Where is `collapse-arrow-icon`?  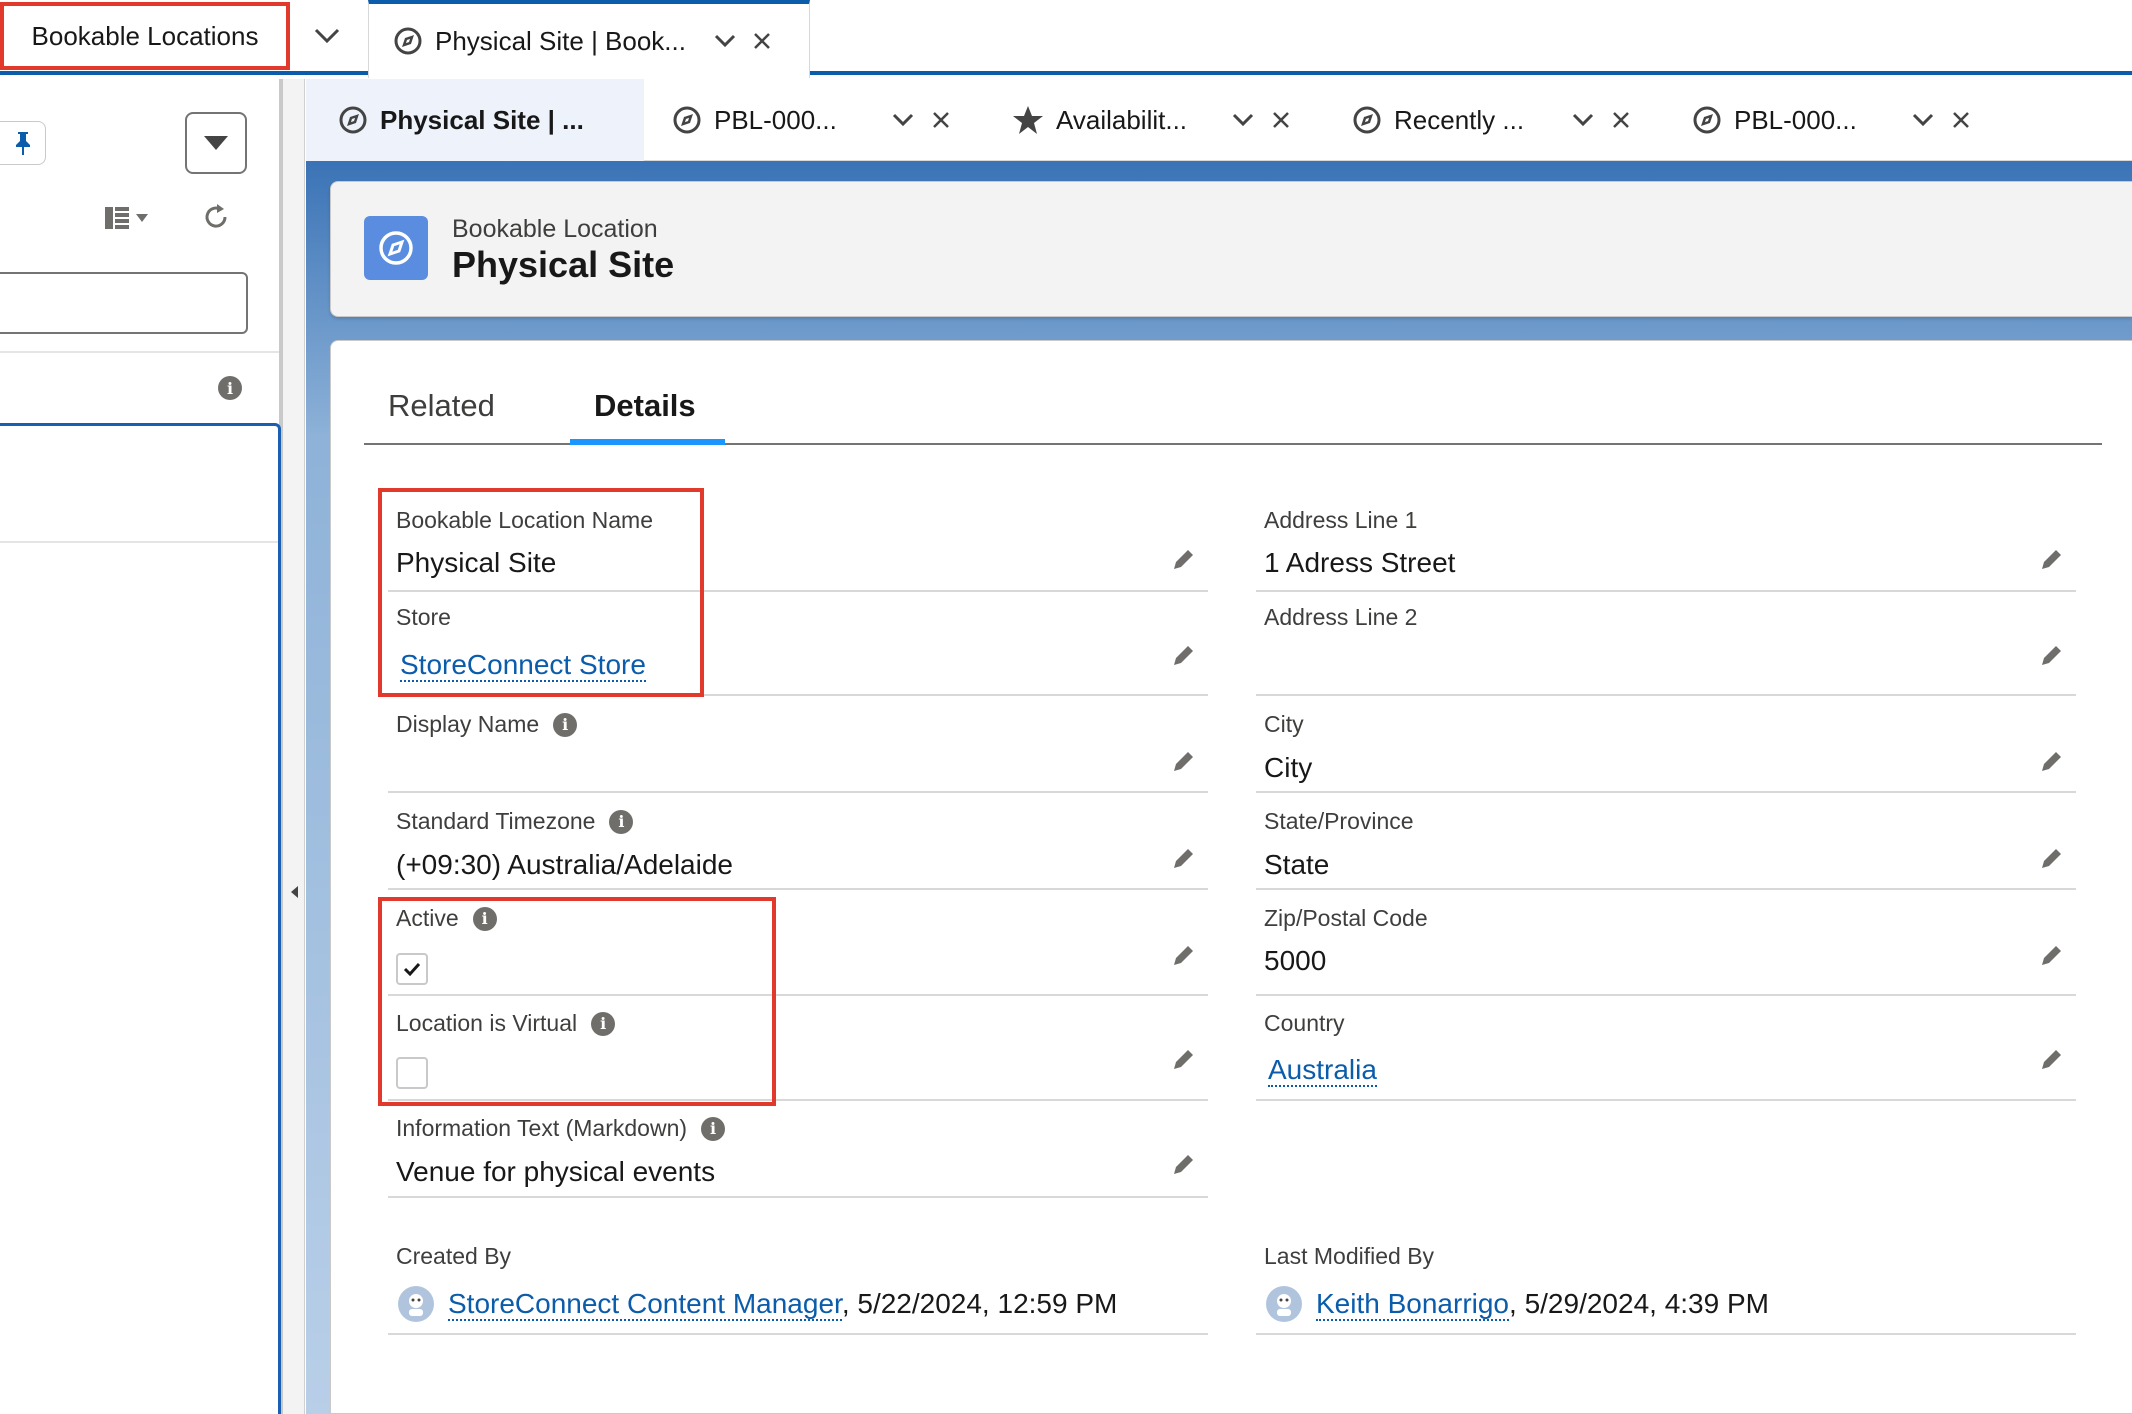 collapse-arrow-icon is located at coordinates (294, 892).